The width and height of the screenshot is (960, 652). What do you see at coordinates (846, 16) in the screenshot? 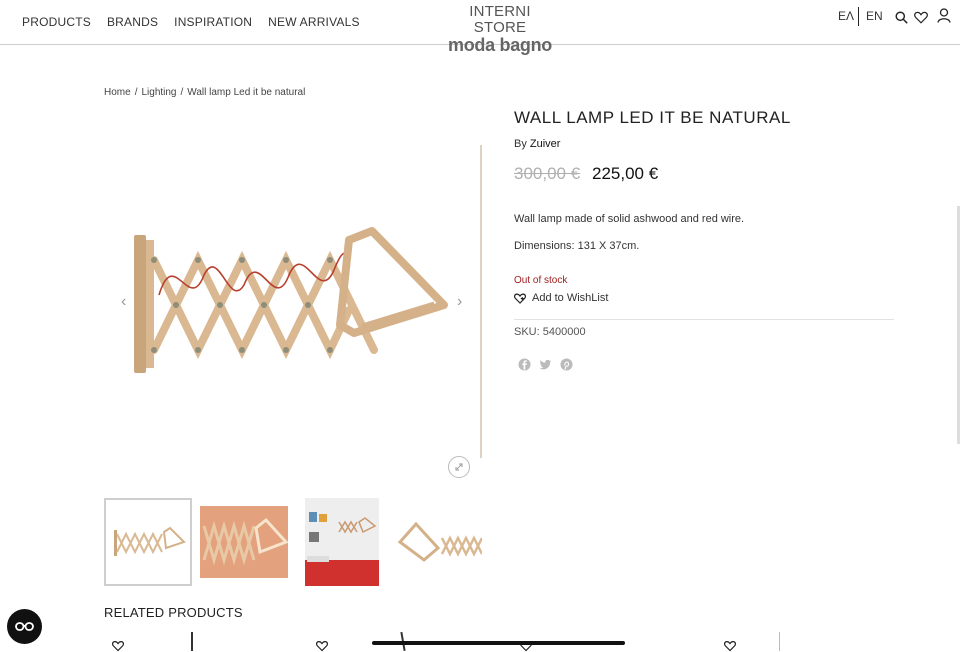
I see `lang-el: ΕΛ` at bounding box center [846, 16].